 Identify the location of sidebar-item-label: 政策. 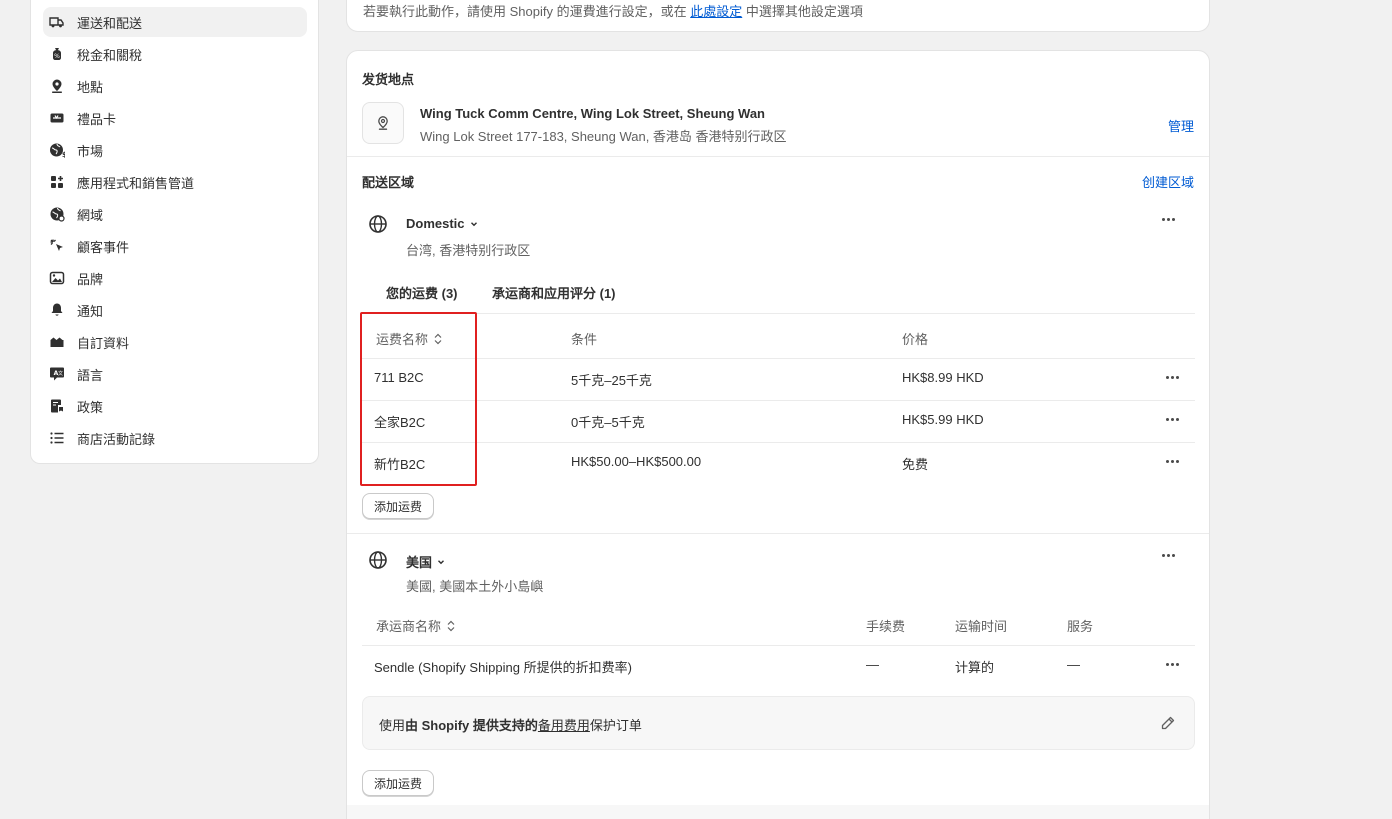
(90, 407).